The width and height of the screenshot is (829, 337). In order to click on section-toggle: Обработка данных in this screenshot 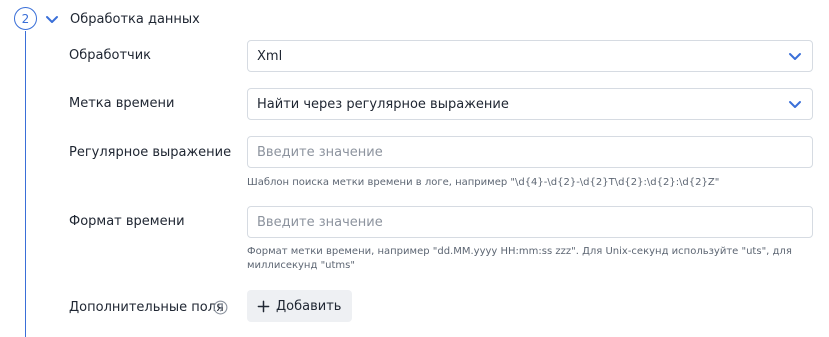, I will do `click(122, 19)`.